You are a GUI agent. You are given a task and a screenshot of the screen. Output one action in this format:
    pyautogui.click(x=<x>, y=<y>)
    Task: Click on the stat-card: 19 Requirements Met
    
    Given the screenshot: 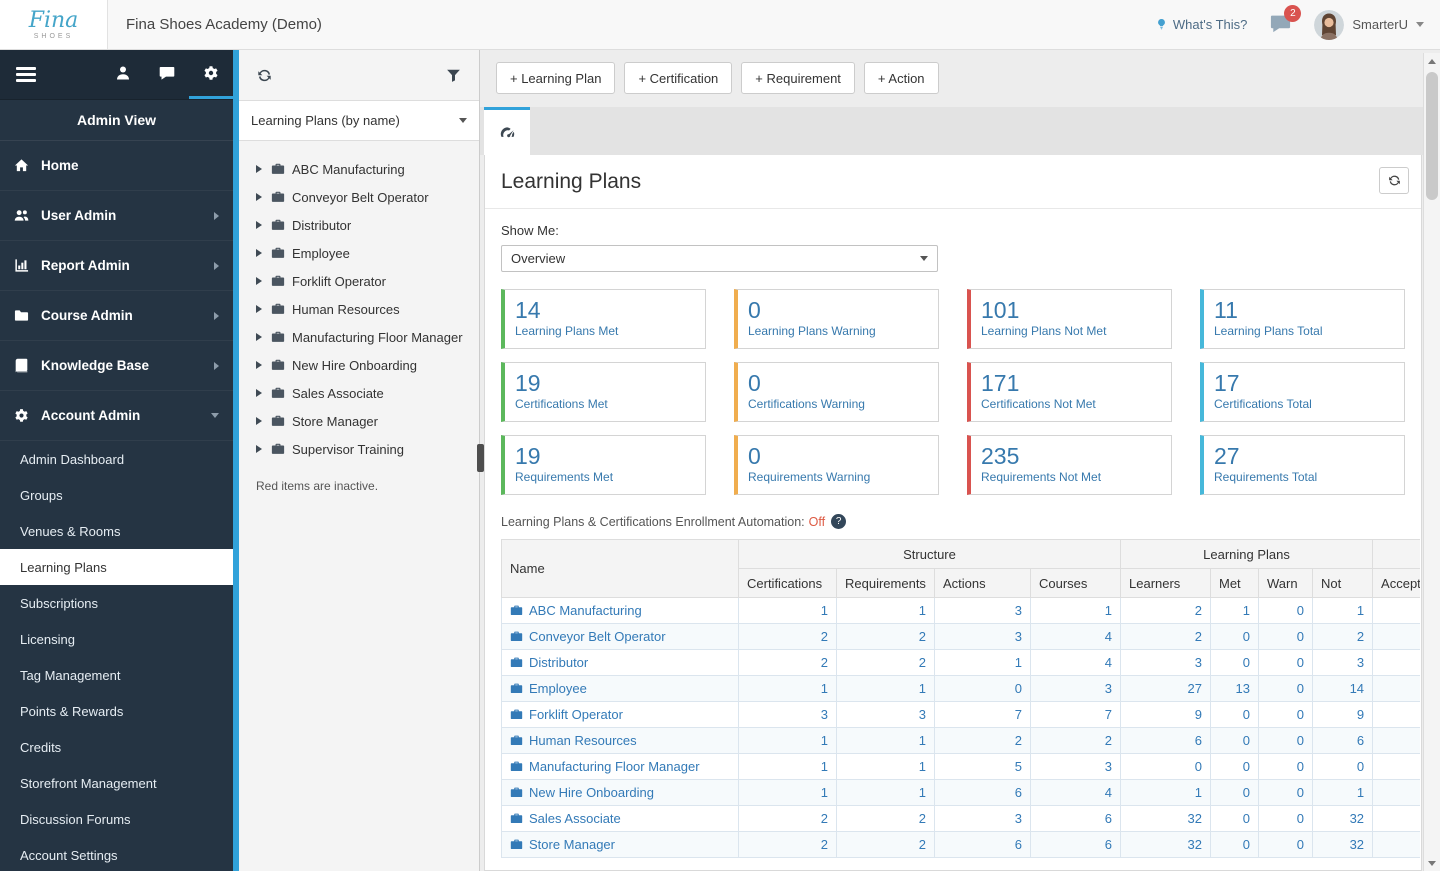 What is the action you would take?
    pyautogui.click(x=603, y=465)
    